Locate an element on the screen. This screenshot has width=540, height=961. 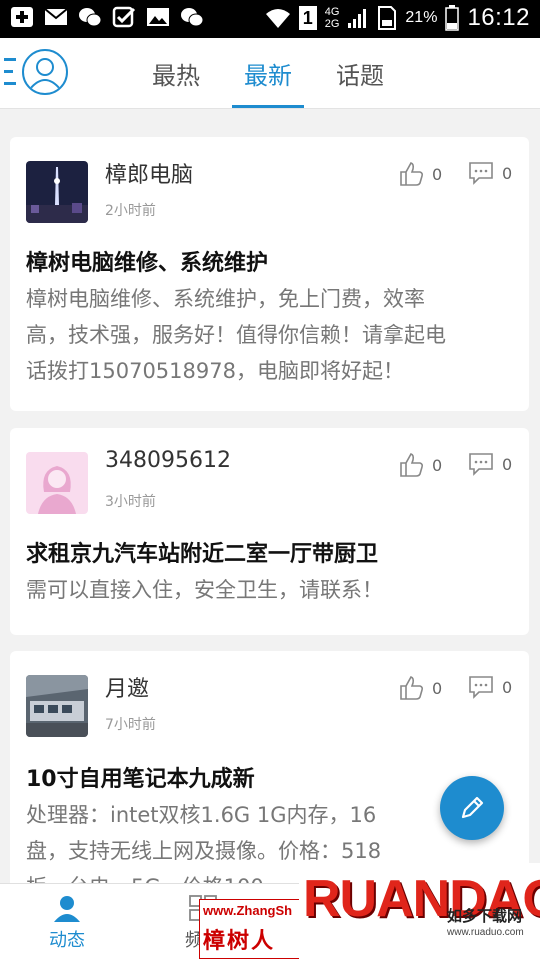
tab-latest: 最新 is located at coordinates (268, 73).